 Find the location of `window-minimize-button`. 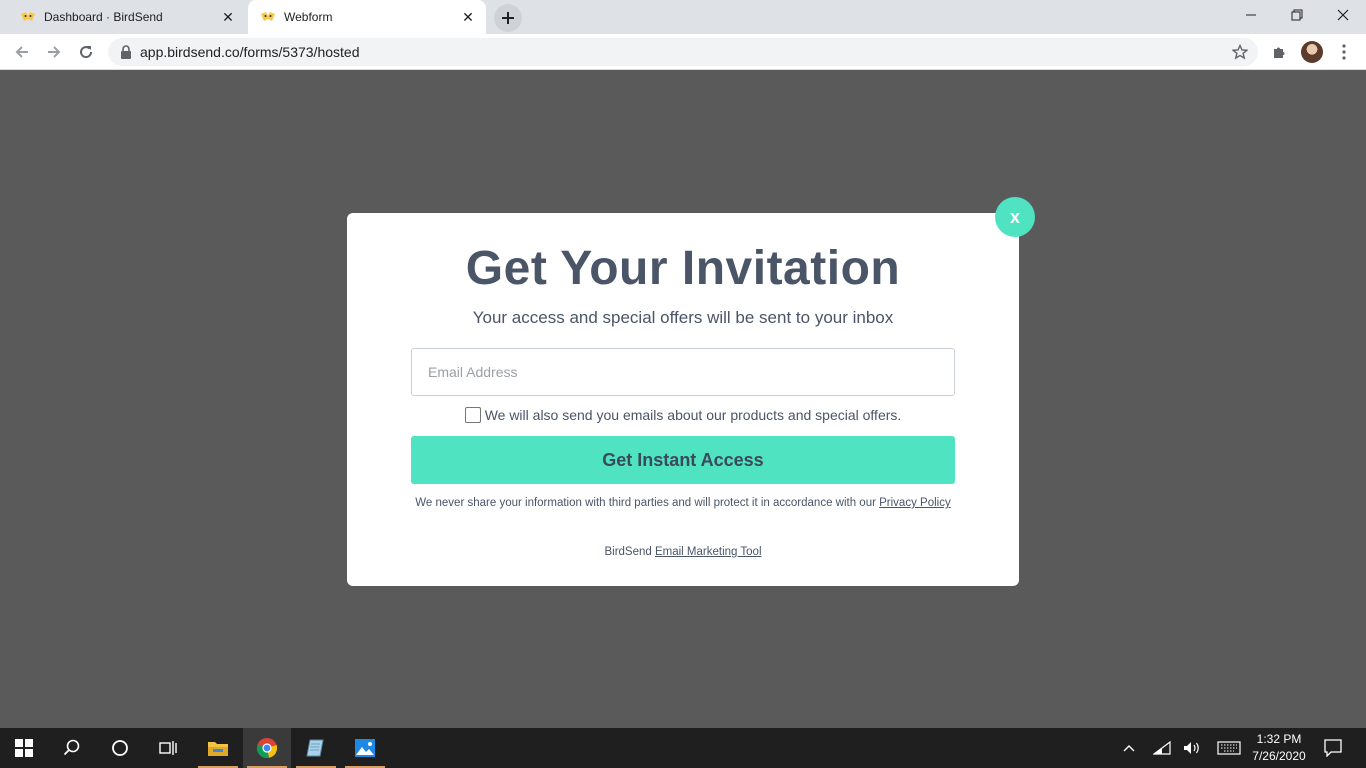

window-minimize-button is located at coordinates (1251, 15).